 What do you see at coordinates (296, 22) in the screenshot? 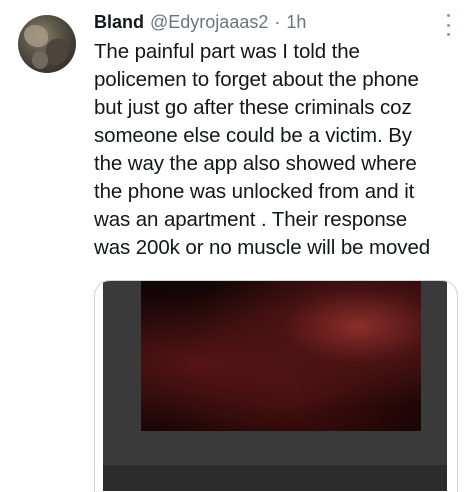
I see `timestamp: 1h` at bounding box center [296, 22].